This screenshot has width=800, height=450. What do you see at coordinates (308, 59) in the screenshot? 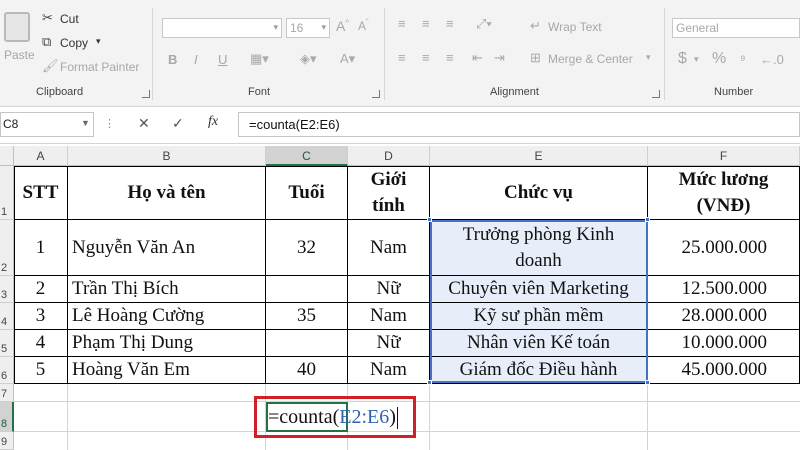
I see `fill-color-icon: ◈▾` at bounding box center [308, 59].